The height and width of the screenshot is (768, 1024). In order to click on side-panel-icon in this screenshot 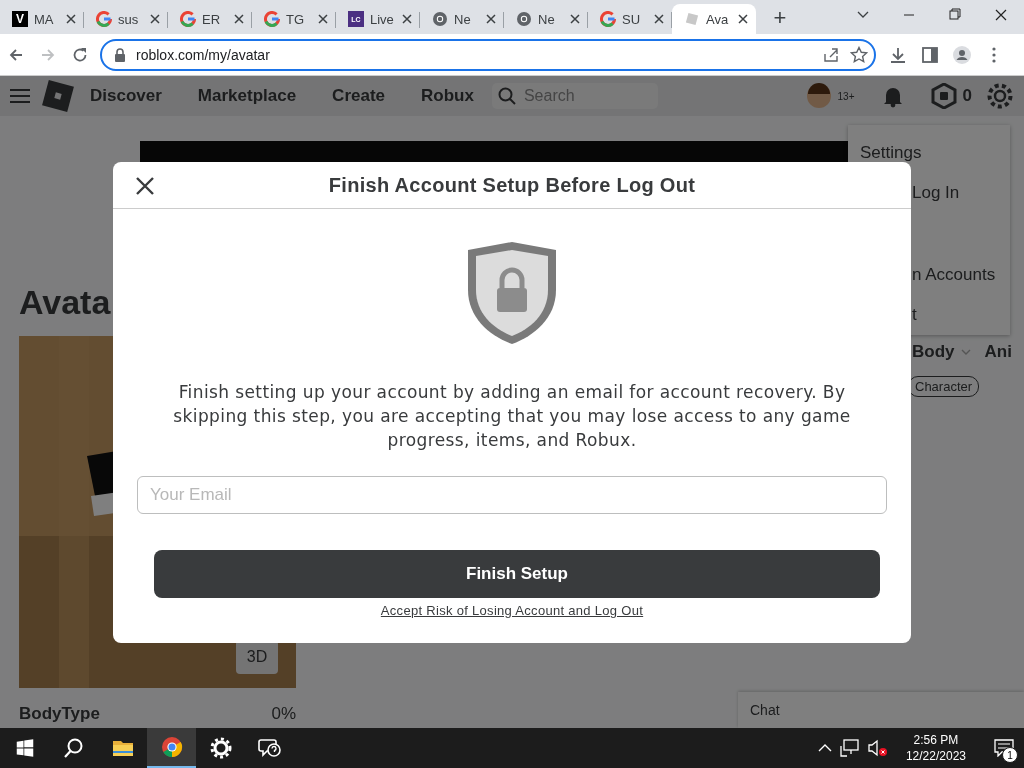, I will do `click(930, 54)`.